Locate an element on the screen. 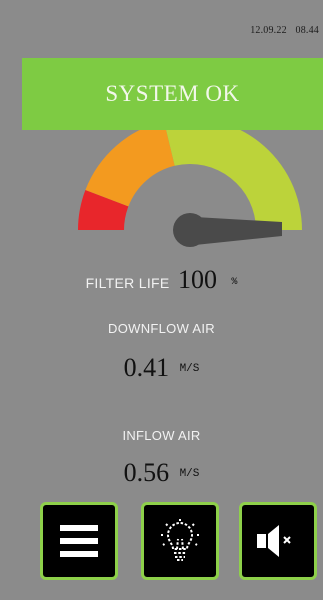  status-text: SYSTEM OK is located at coordinates (172, 93).